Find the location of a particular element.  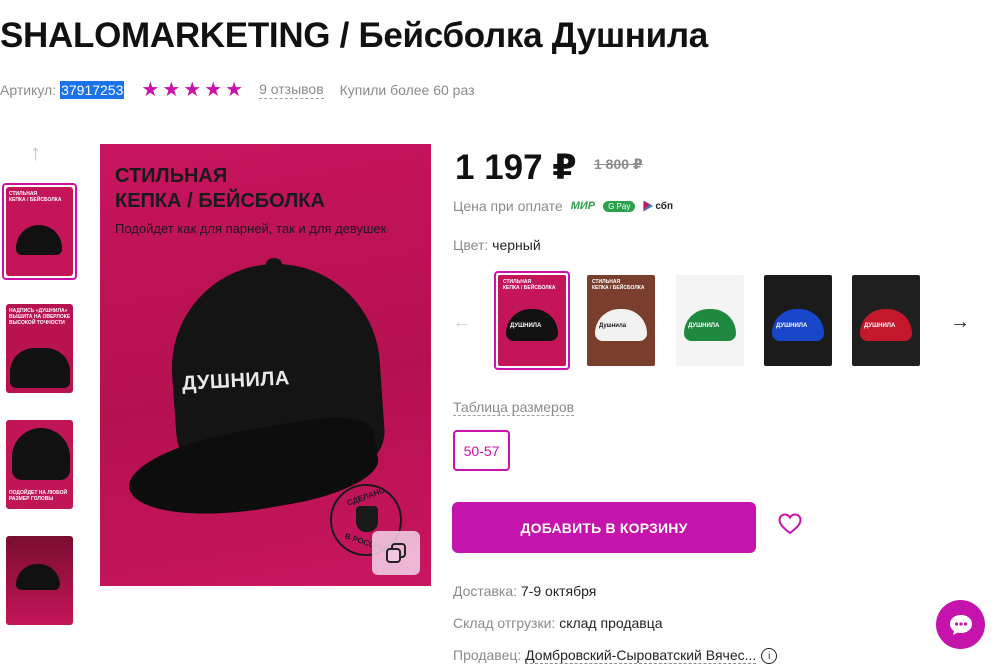

product-title: SHALOMARKETING / Бейсболка Душнила is located at coordinates (354, 35).